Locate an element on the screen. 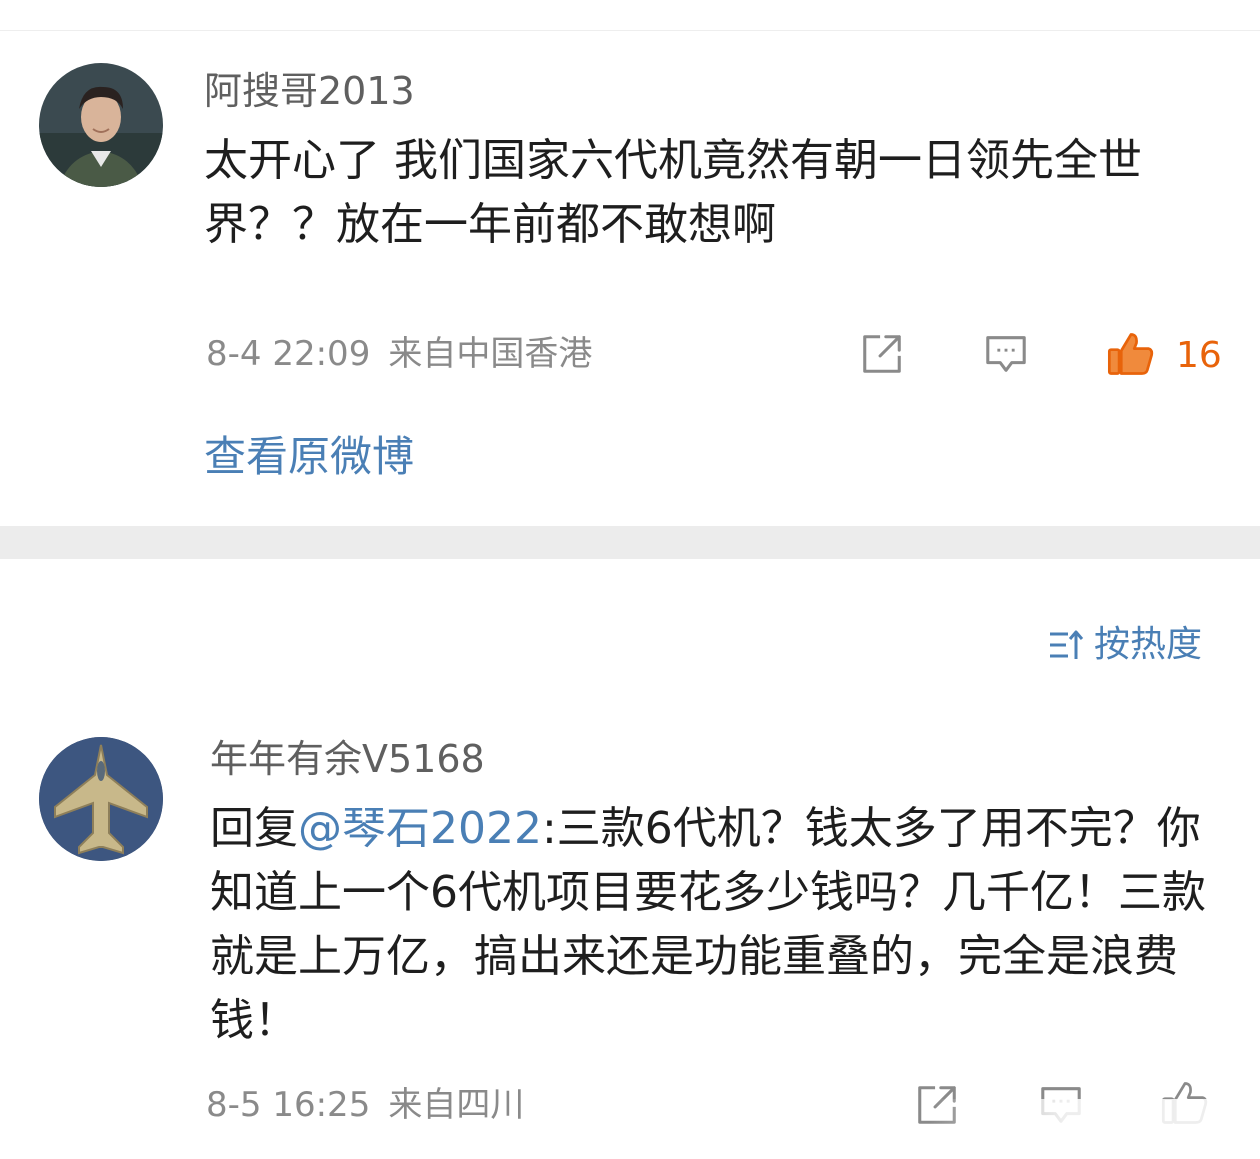 The image size is (1260, 1159). comment-text: 太开心了 我们国家六代机竟然有朝一日领先全世界？？放在一年前都不敢想啊 is located at coordinates (673, 192).